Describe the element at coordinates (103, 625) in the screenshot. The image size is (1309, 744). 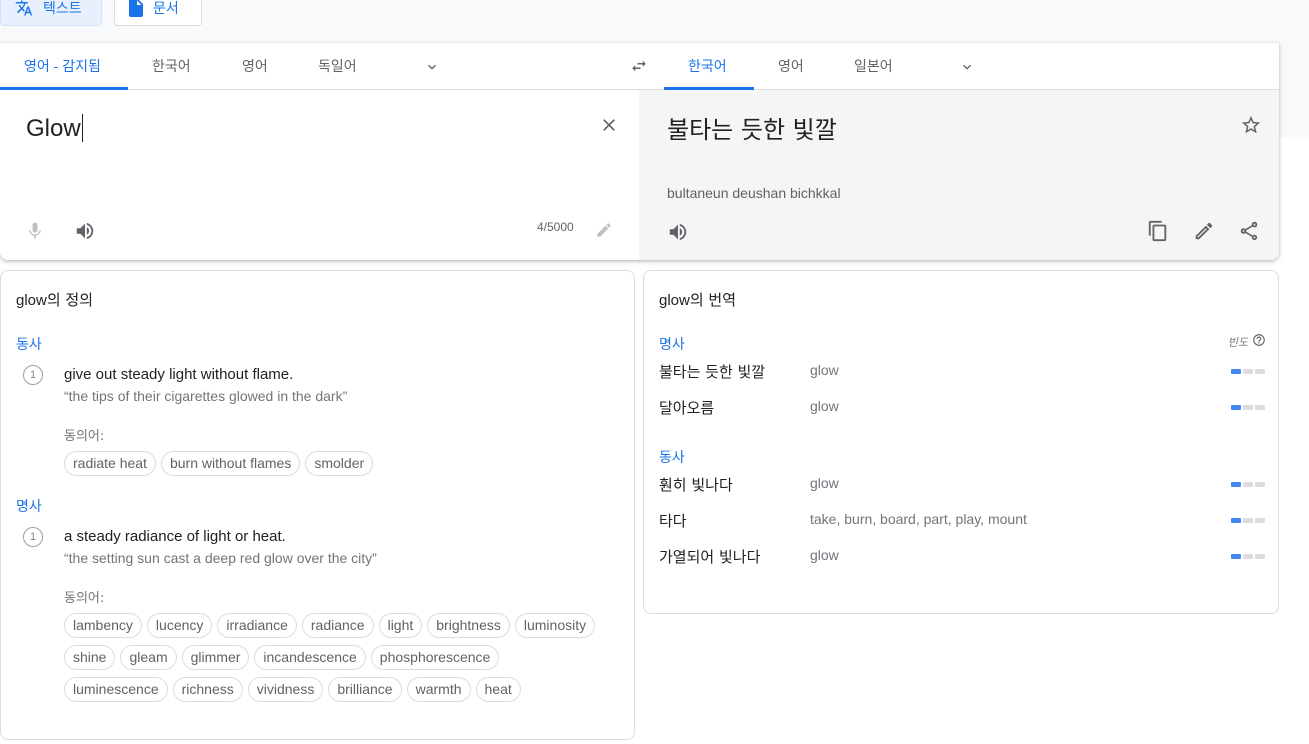
I see `synonym-chip: lambency` at that location.